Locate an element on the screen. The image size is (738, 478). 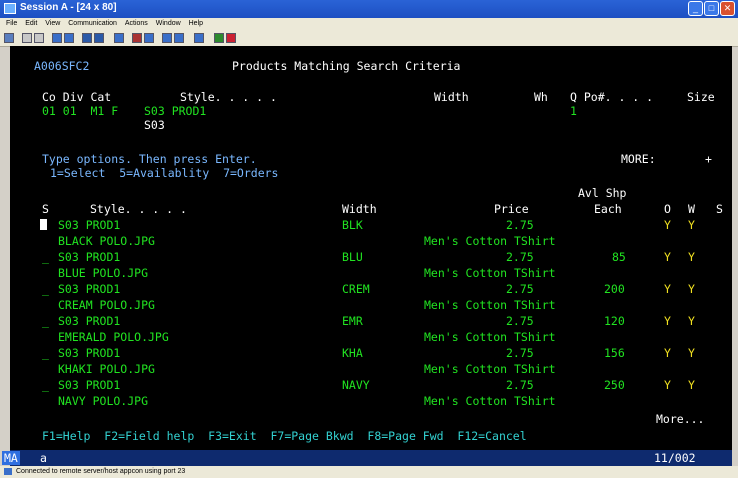
toolbar is located at coordinates (369, 38).